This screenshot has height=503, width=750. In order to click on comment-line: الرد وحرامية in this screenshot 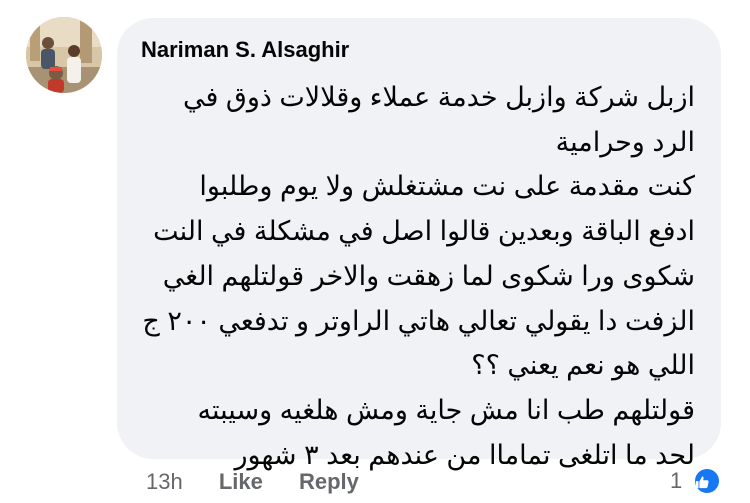, I will do `click(625, 141)`.